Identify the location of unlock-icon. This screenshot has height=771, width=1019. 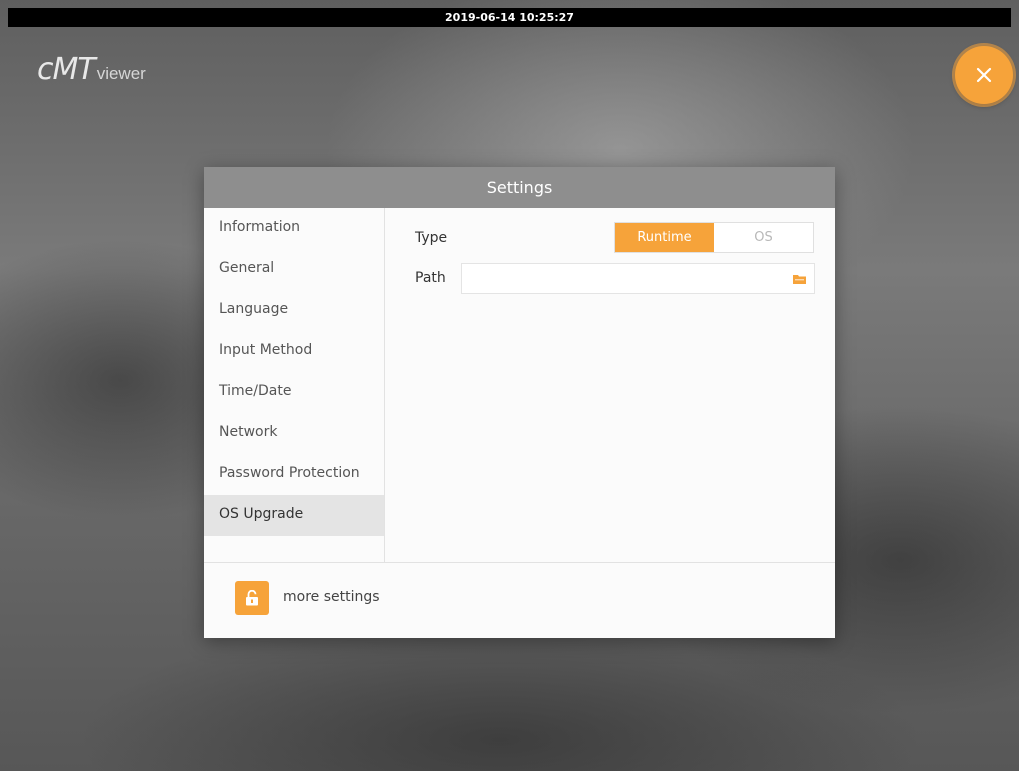
(252, 598).